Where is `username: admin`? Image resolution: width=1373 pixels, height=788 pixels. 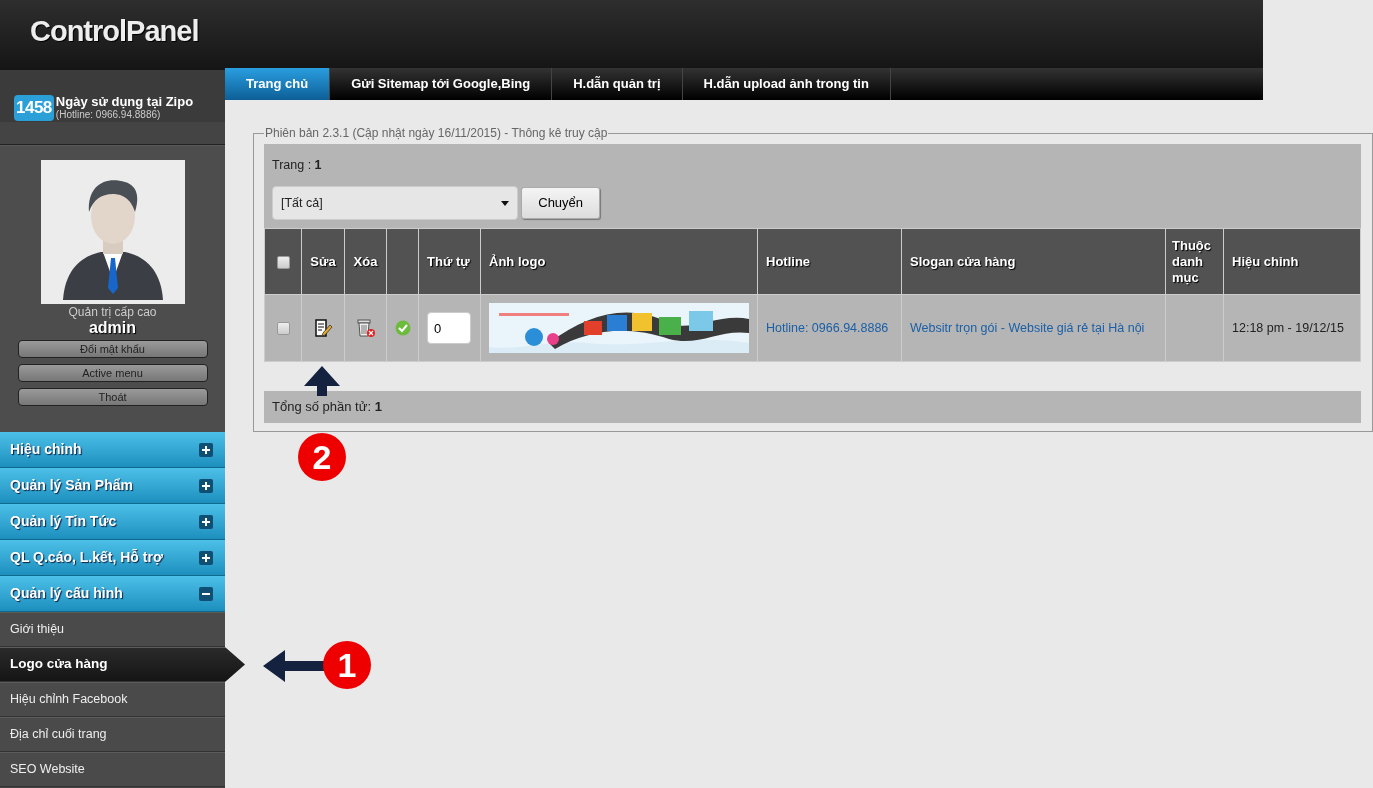 username: admin is located at coordinates (112, 328).